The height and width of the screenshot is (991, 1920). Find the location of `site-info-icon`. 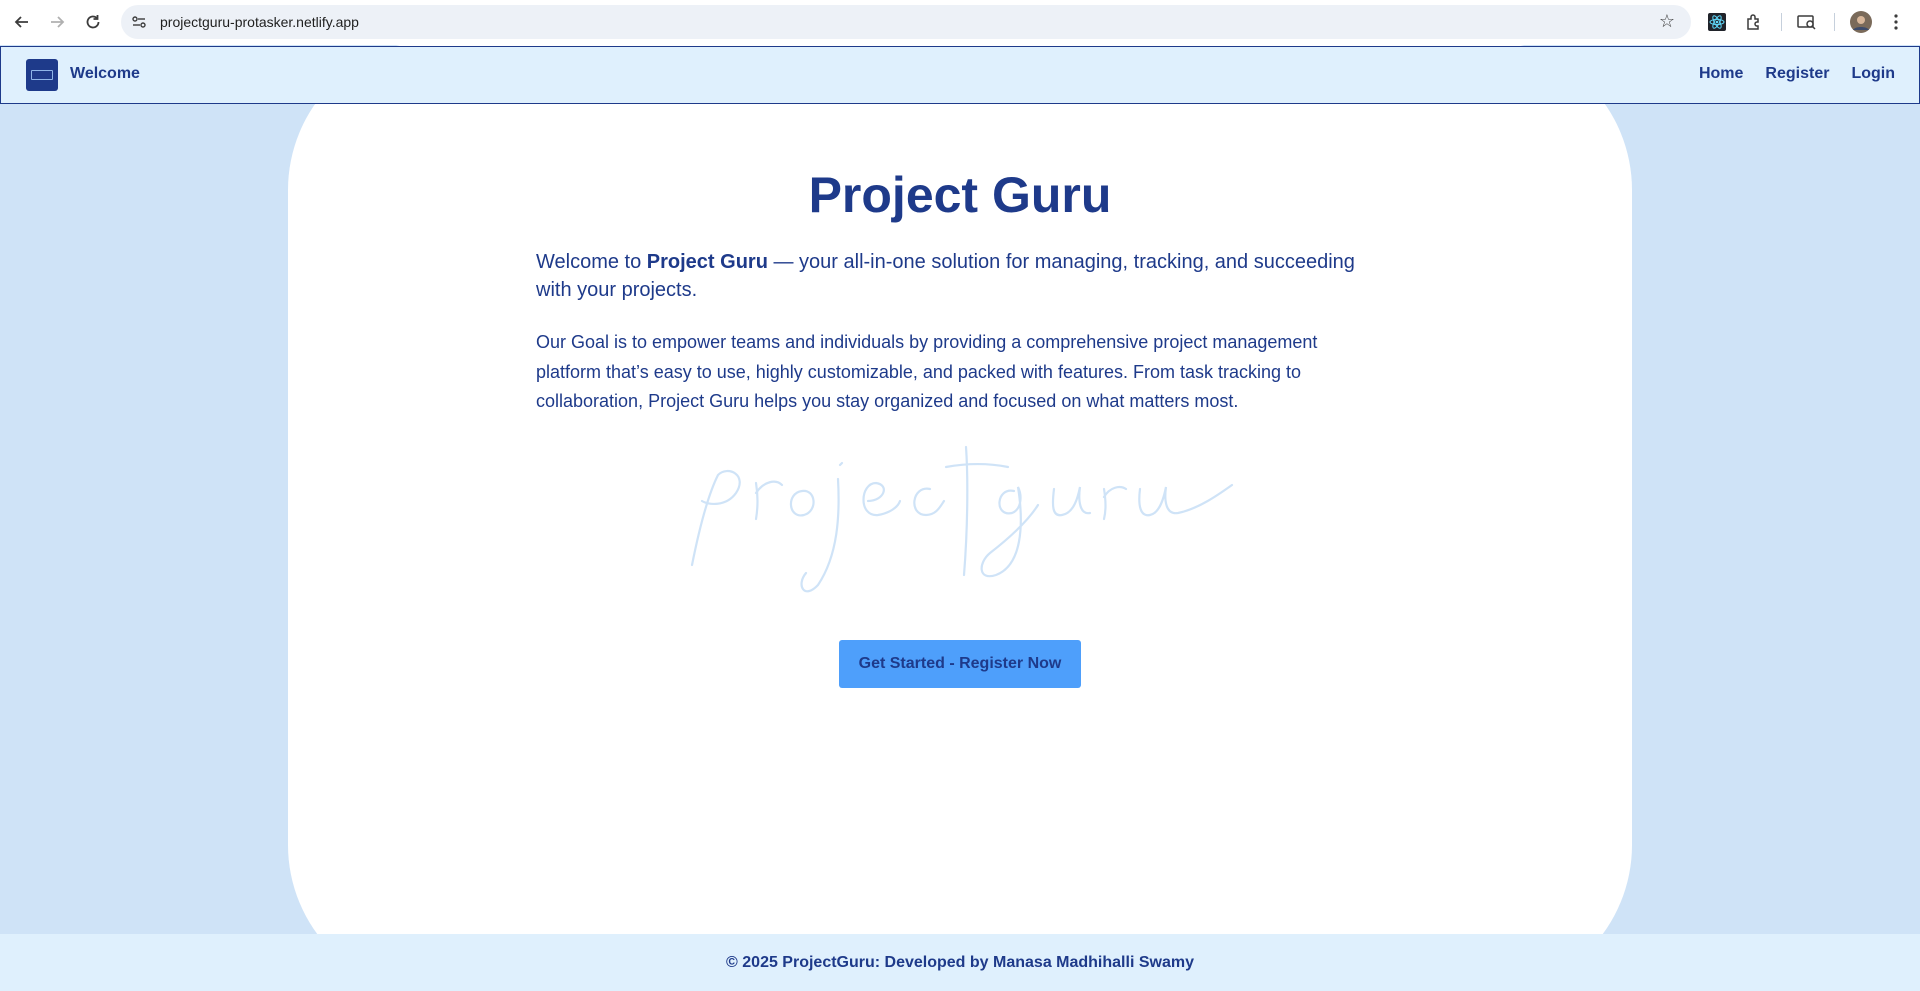

site-info-icon is located at coordinates (139, 22).